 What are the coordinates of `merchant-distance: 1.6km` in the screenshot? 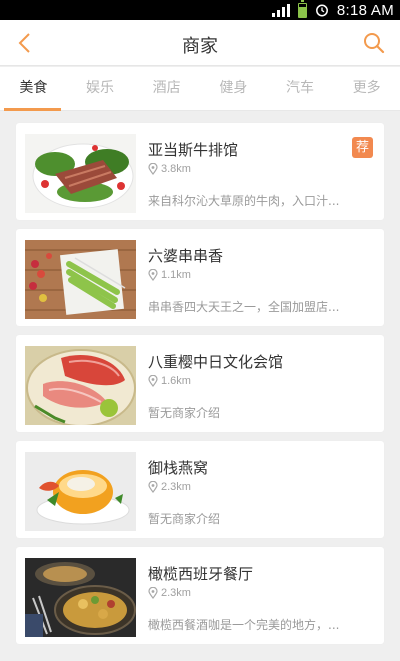 It's located at (169, 381).